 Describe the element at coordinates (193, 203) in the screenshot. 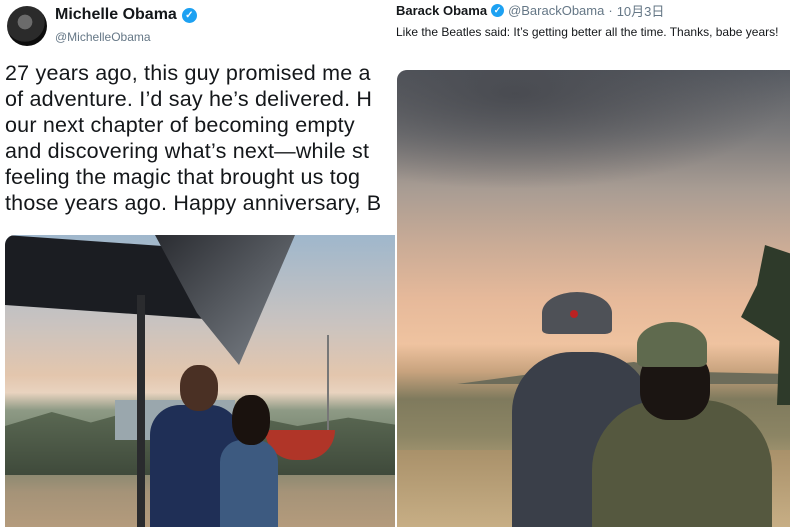

I see `tweet-line: those years ago. Happy anniversary, B` at that location.